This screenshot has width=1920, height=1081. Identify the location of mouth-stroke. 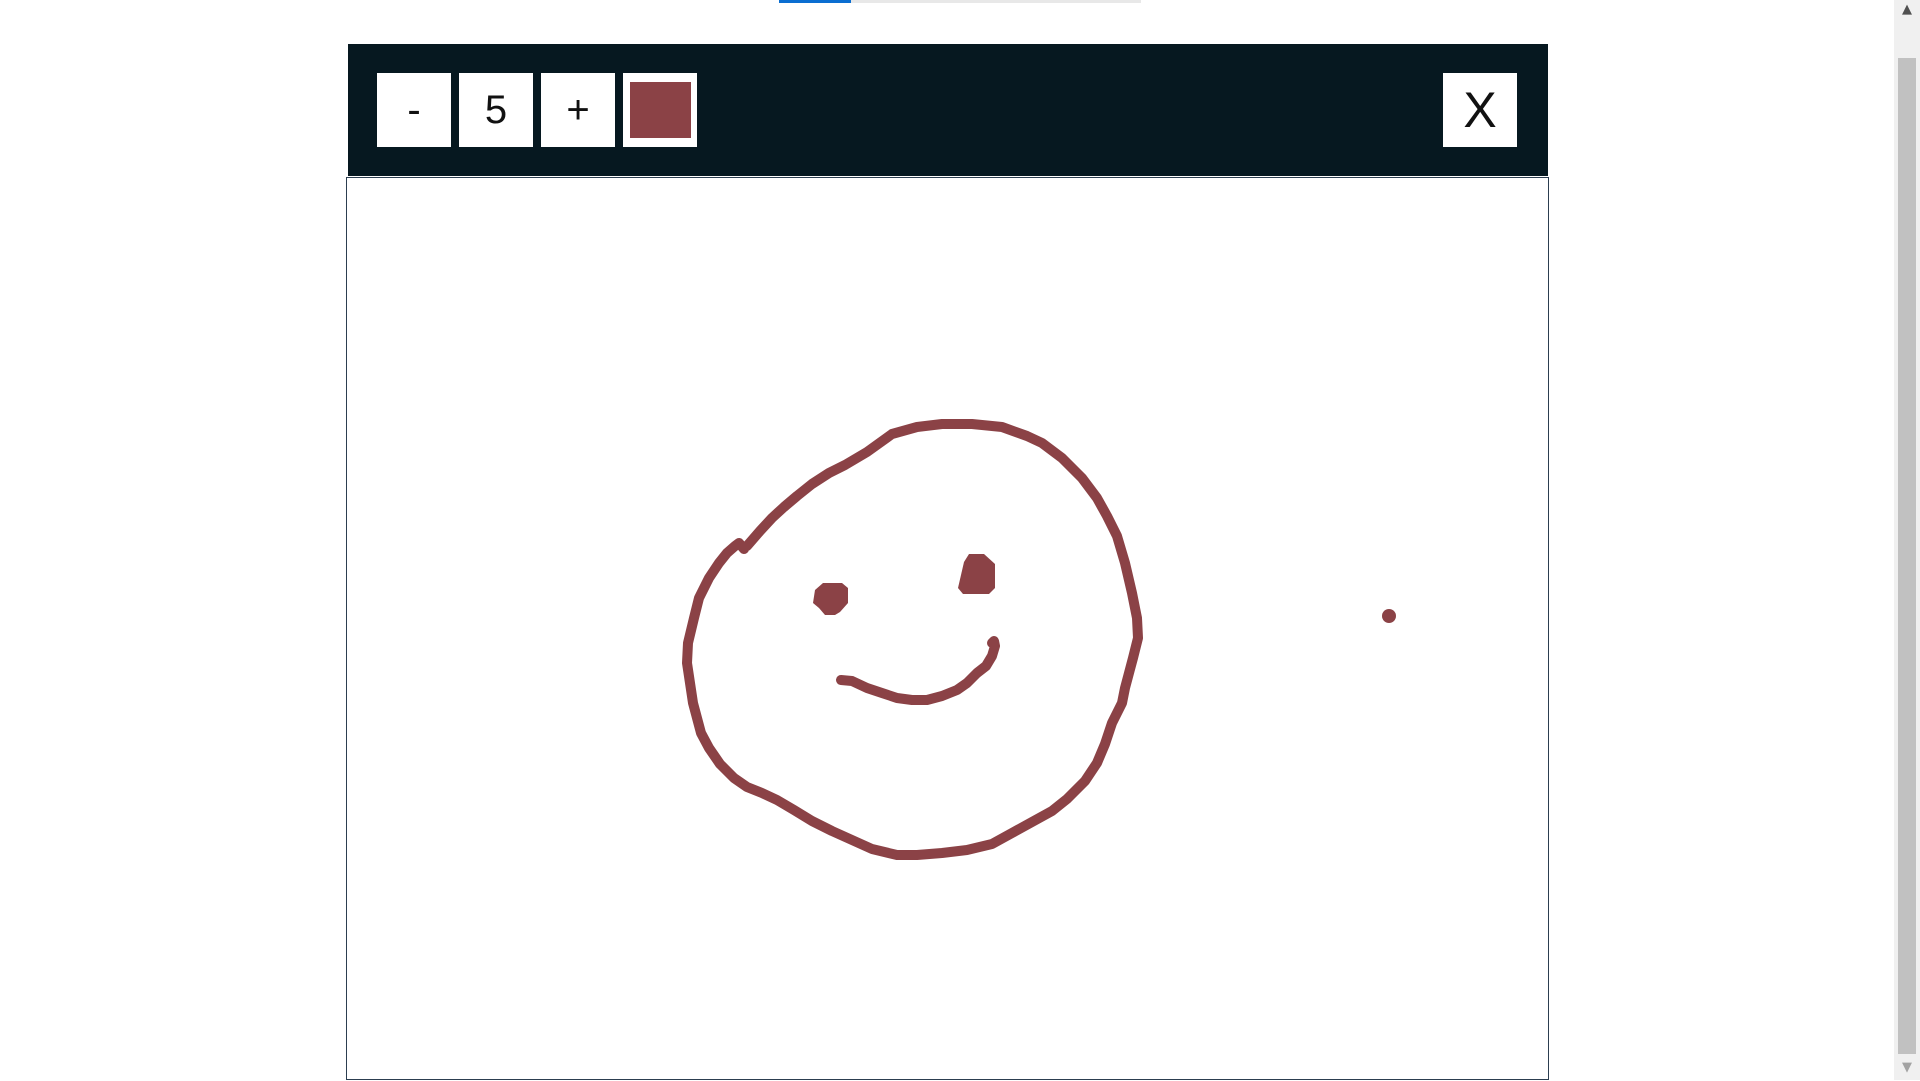
(918, 670).